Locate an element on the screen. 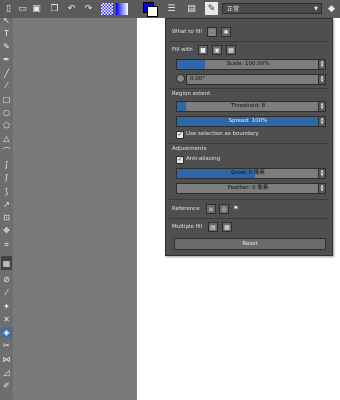 Image resolution: width=340 pixels, height=400 pixels. crop-tool-icon: ⊡ is located at coordinates (6, 217).